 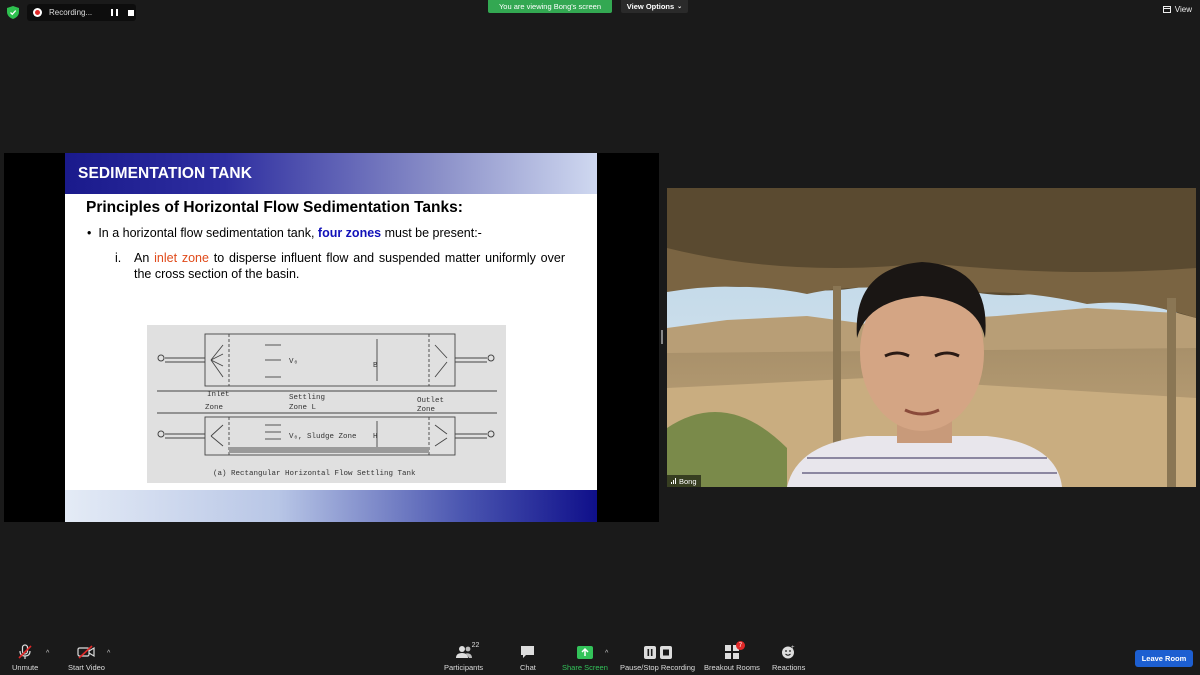 I want to click on diagram-sludge-label: V₀, Sludge Zone, so click(x=323, y=437).